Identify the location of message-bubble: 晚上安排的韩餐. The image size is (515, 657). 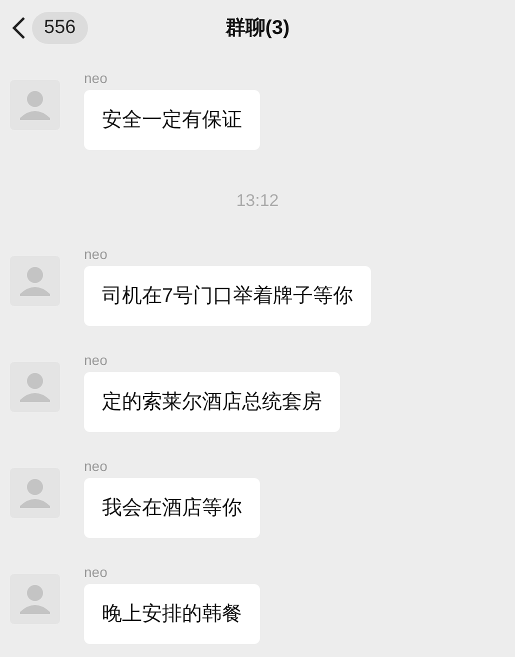
(172, 614).